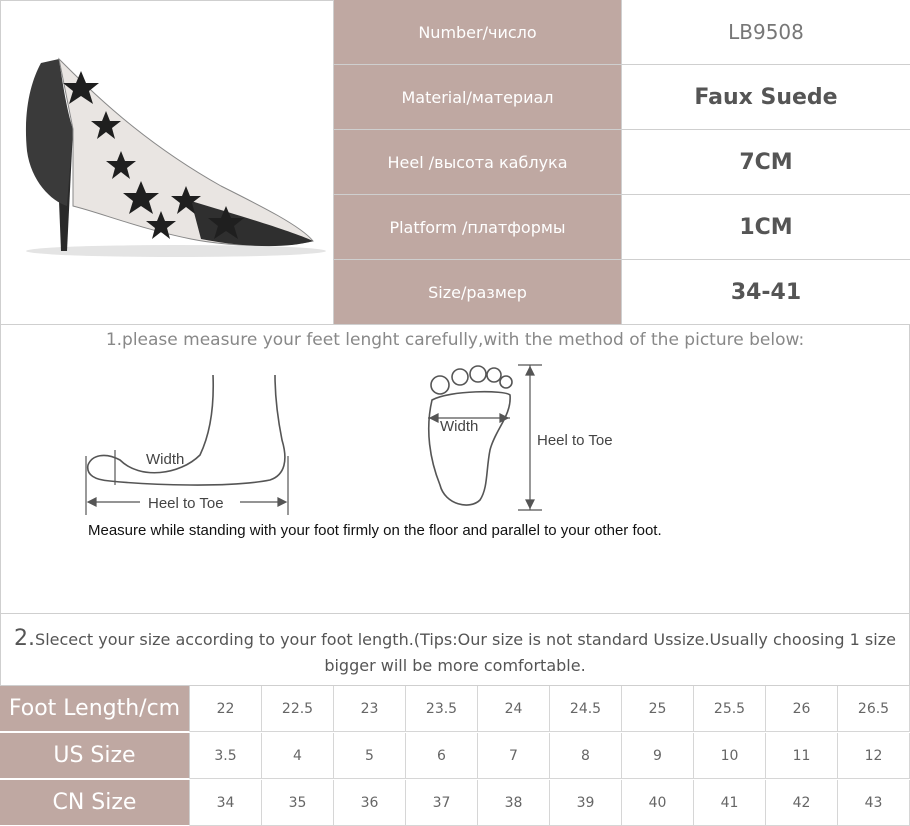 This screenshot has height=826, width=910. Describe the element at coordinates (478, 227) in the screenshot. I see `spec-label: Platform /платформы` at that location.